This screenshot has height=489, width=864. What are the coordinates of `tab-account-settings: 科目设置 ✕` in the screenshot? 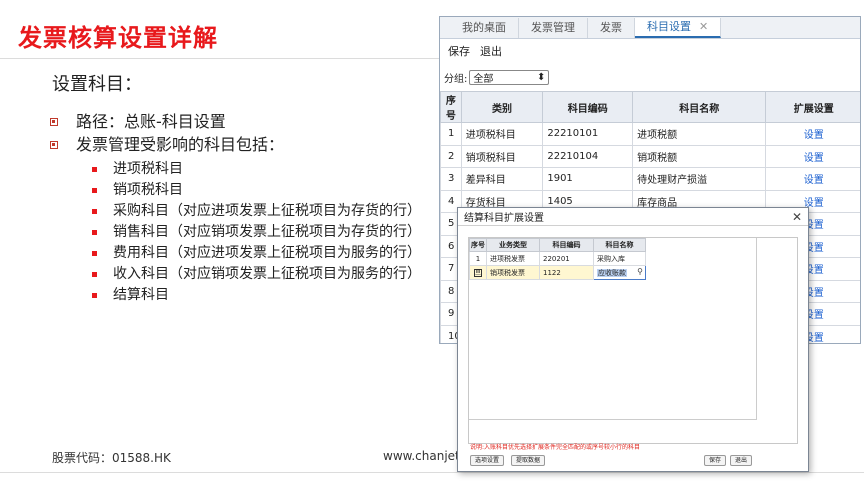 It's located at (678, 27).